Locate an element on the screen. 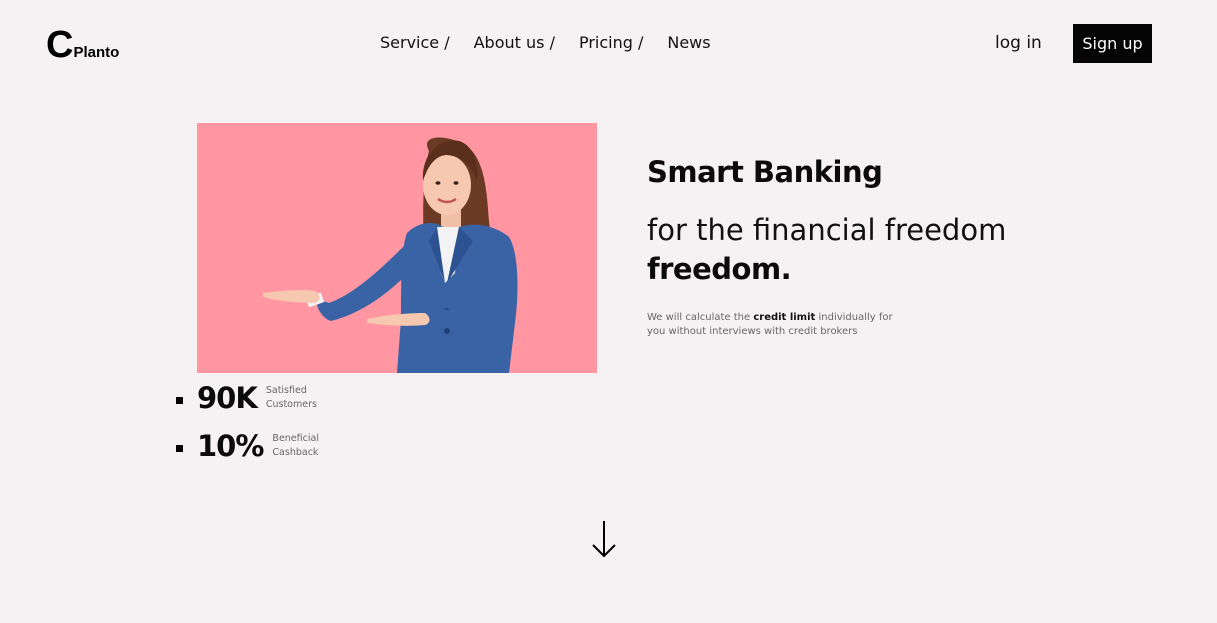 This screenshot has width=1217, height=623. stat-label: Beneficial Cashback is located at coordinates (295, 445).